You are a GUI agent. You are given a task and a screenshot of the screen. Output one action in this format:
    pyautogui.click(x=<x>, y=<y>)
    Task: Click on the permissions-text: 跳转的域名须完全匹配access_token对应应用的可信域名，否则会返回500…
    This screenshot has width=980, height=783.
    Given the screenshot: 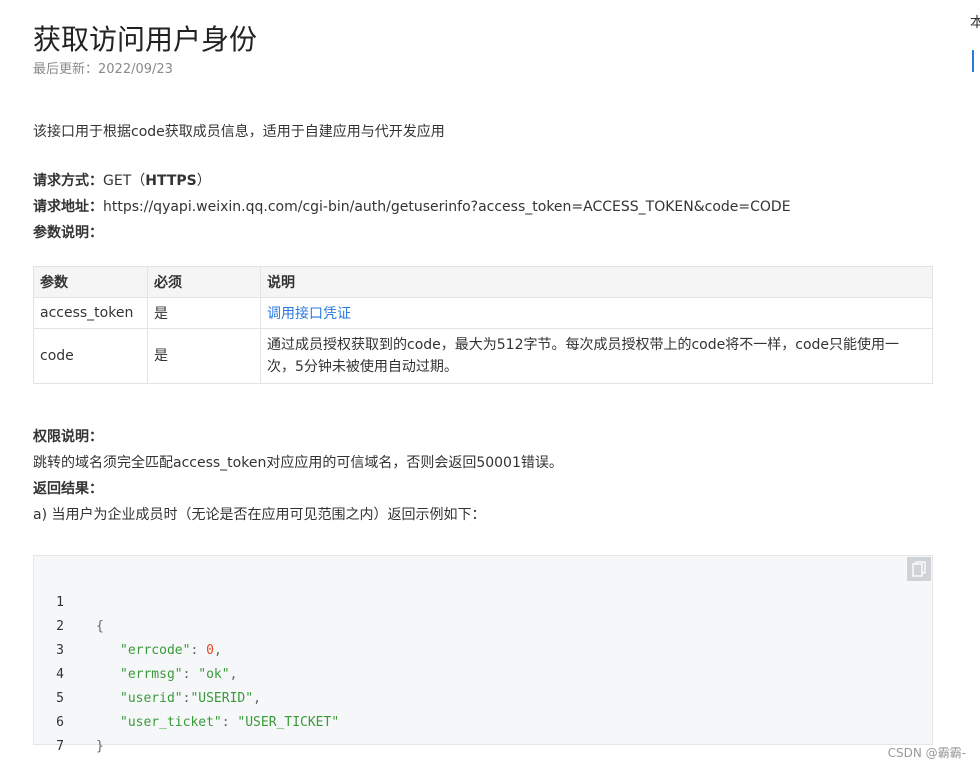 What is the action you would take?
    pyautogui.click(x=298, y=463)
    